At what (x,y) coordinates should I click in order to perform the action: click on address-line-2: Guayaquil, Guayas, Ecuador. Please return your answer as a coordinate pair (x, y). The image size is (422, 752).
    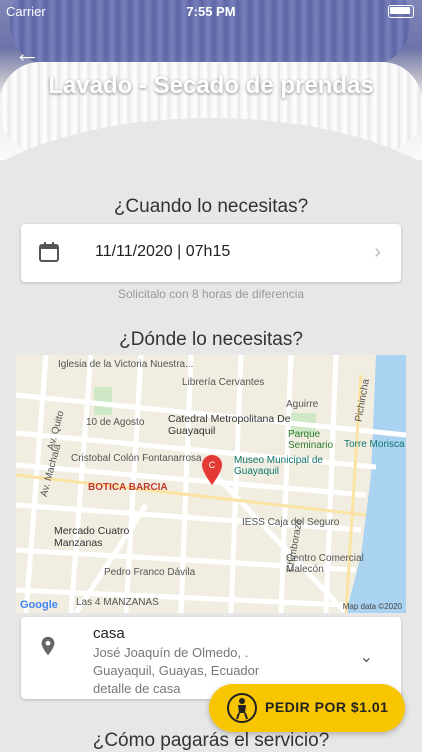
    Looking at the image, I should click on (176, 670).